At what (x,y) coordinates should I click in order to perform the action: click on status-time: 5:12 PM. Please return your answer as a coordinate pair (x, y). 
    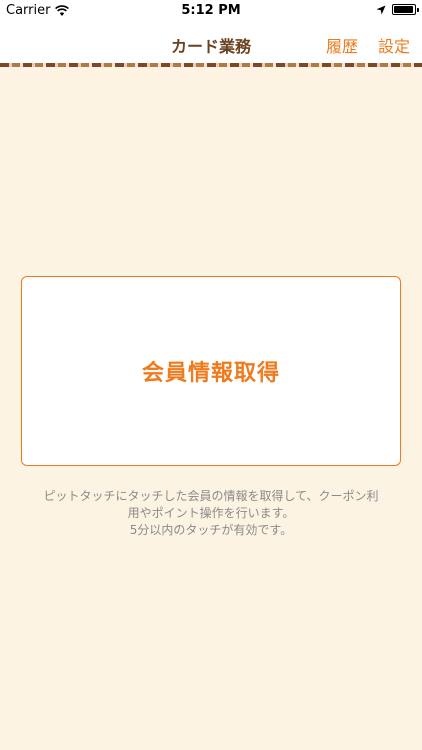
    Looking at the image, I should click on (211, 10).